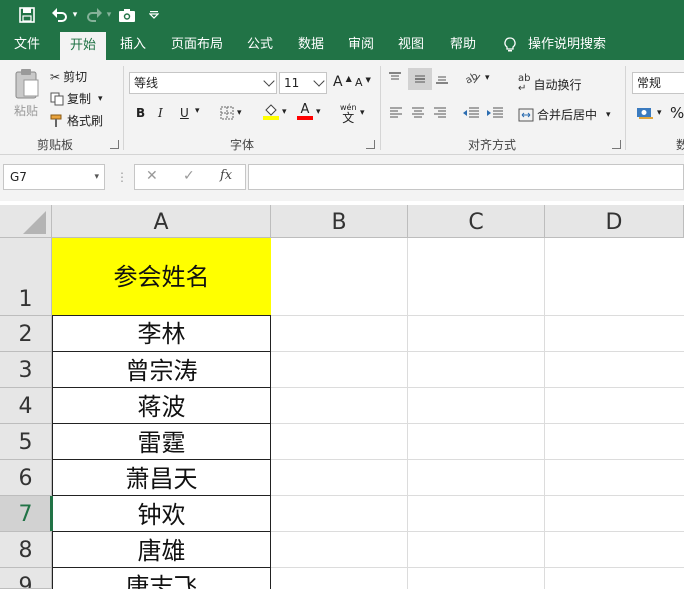 The height and width of the screenshot is (589, 684). I want to click on clipboard-launcher-icon, so click(114, 144).